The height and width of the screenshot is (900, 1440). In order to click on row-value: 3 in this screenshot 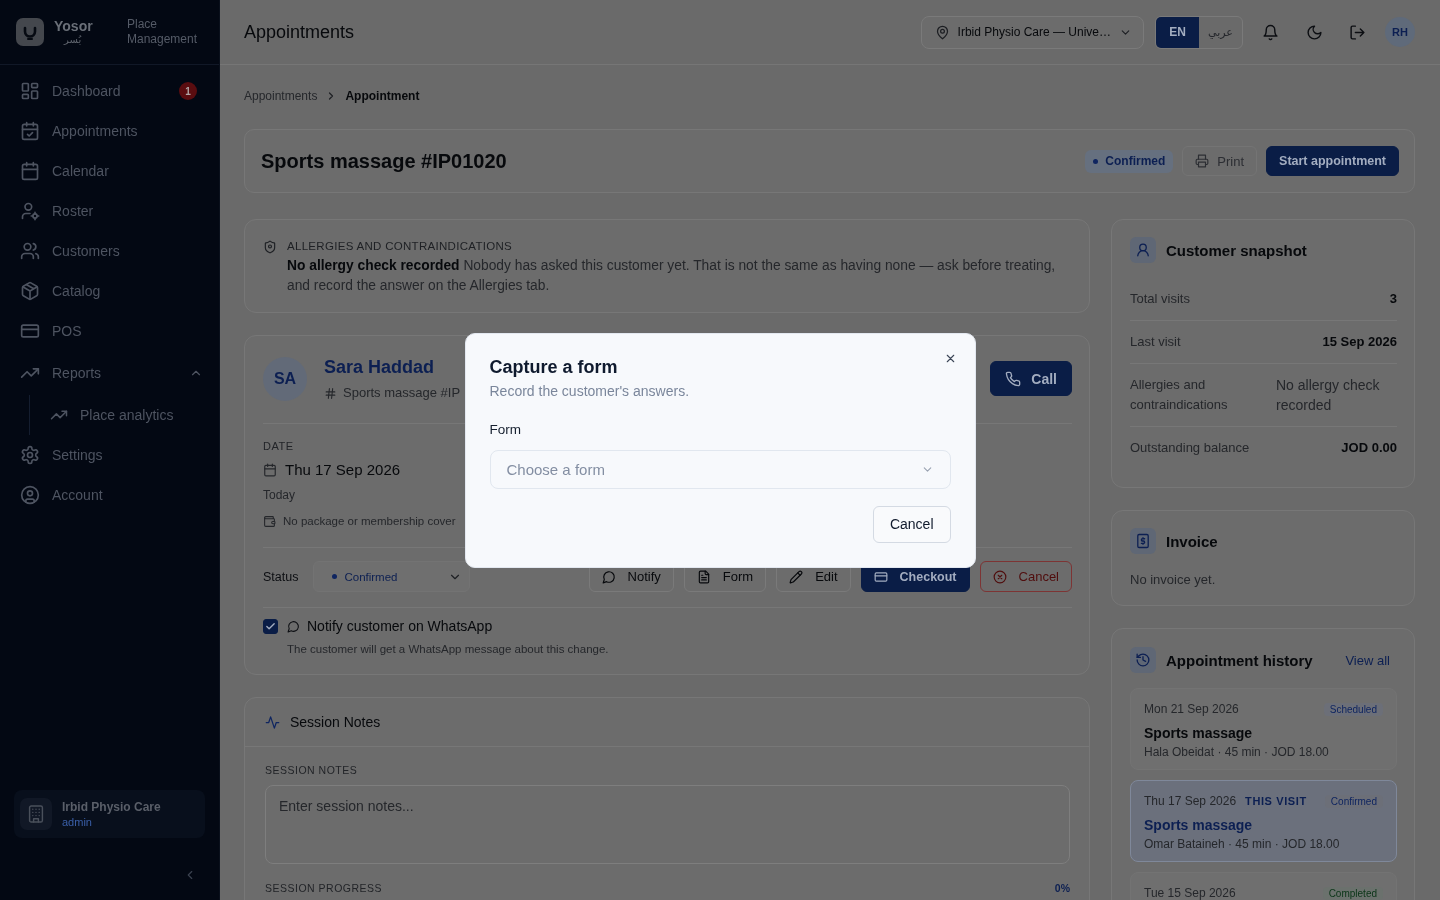, I will do `click(1393, 299)`.